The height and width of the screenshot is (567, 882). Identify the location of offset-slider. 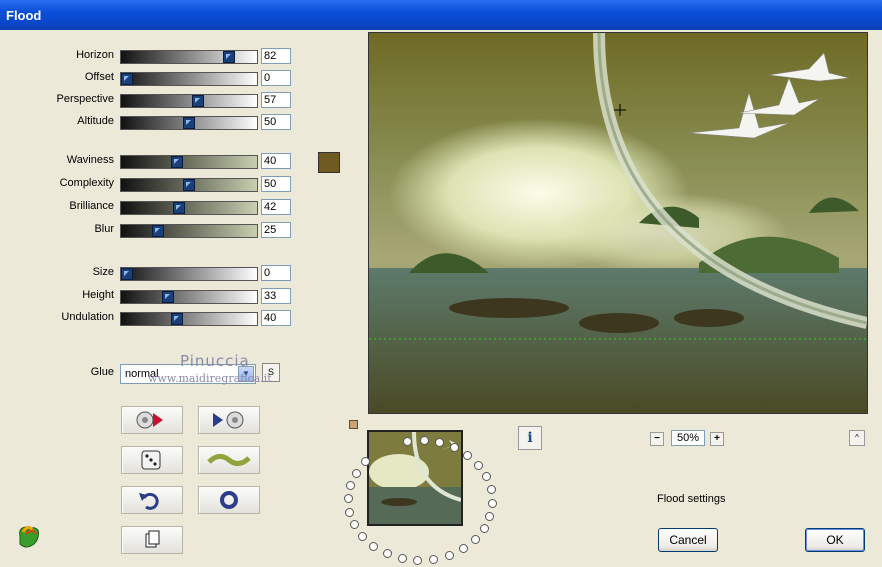
(189, 79).